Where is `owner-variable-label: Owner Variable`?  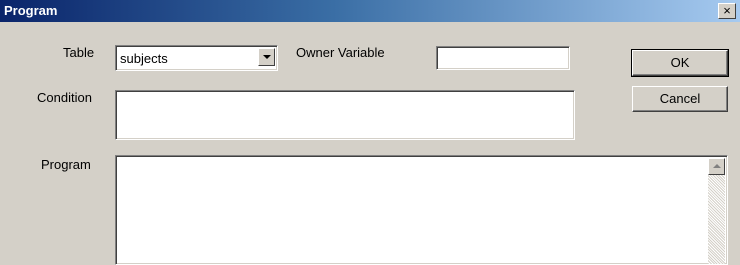 owner-variable-label: Owner Variable is located at coordinates (340, 52).